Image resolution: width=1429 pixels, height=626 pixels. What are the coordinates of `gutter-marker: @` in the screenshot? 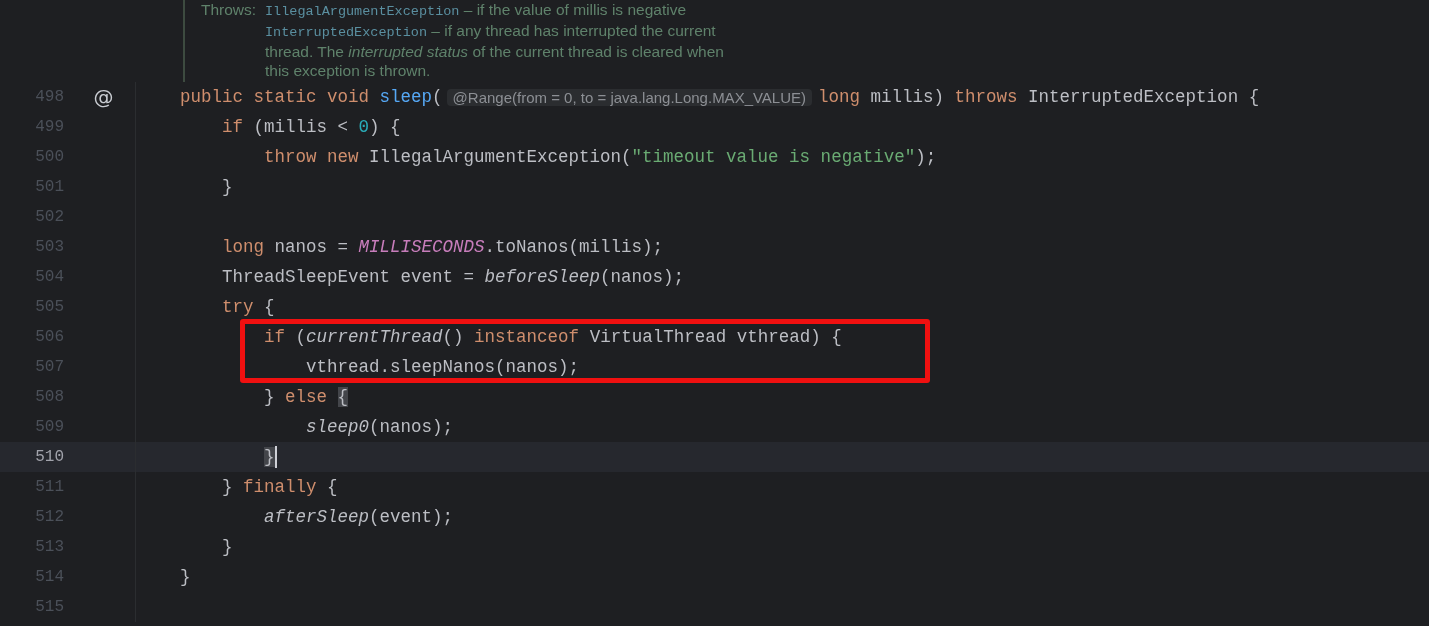 It's located at (103, 97).